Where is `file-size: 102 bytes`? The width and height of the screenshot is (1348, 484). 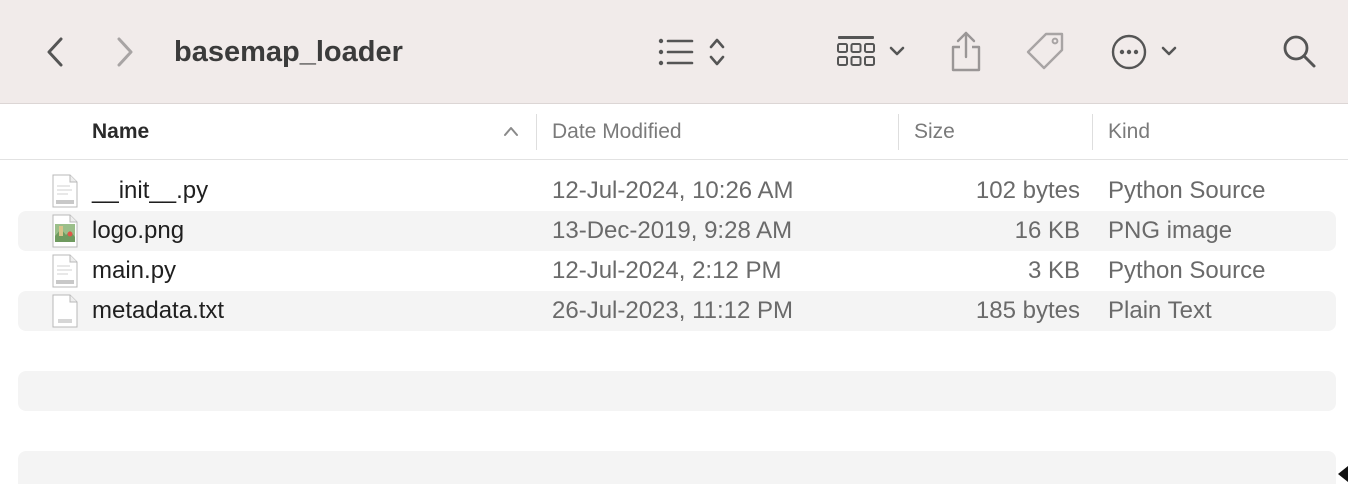 file-size: 102 bytes is located at coordinates (1027, 190).